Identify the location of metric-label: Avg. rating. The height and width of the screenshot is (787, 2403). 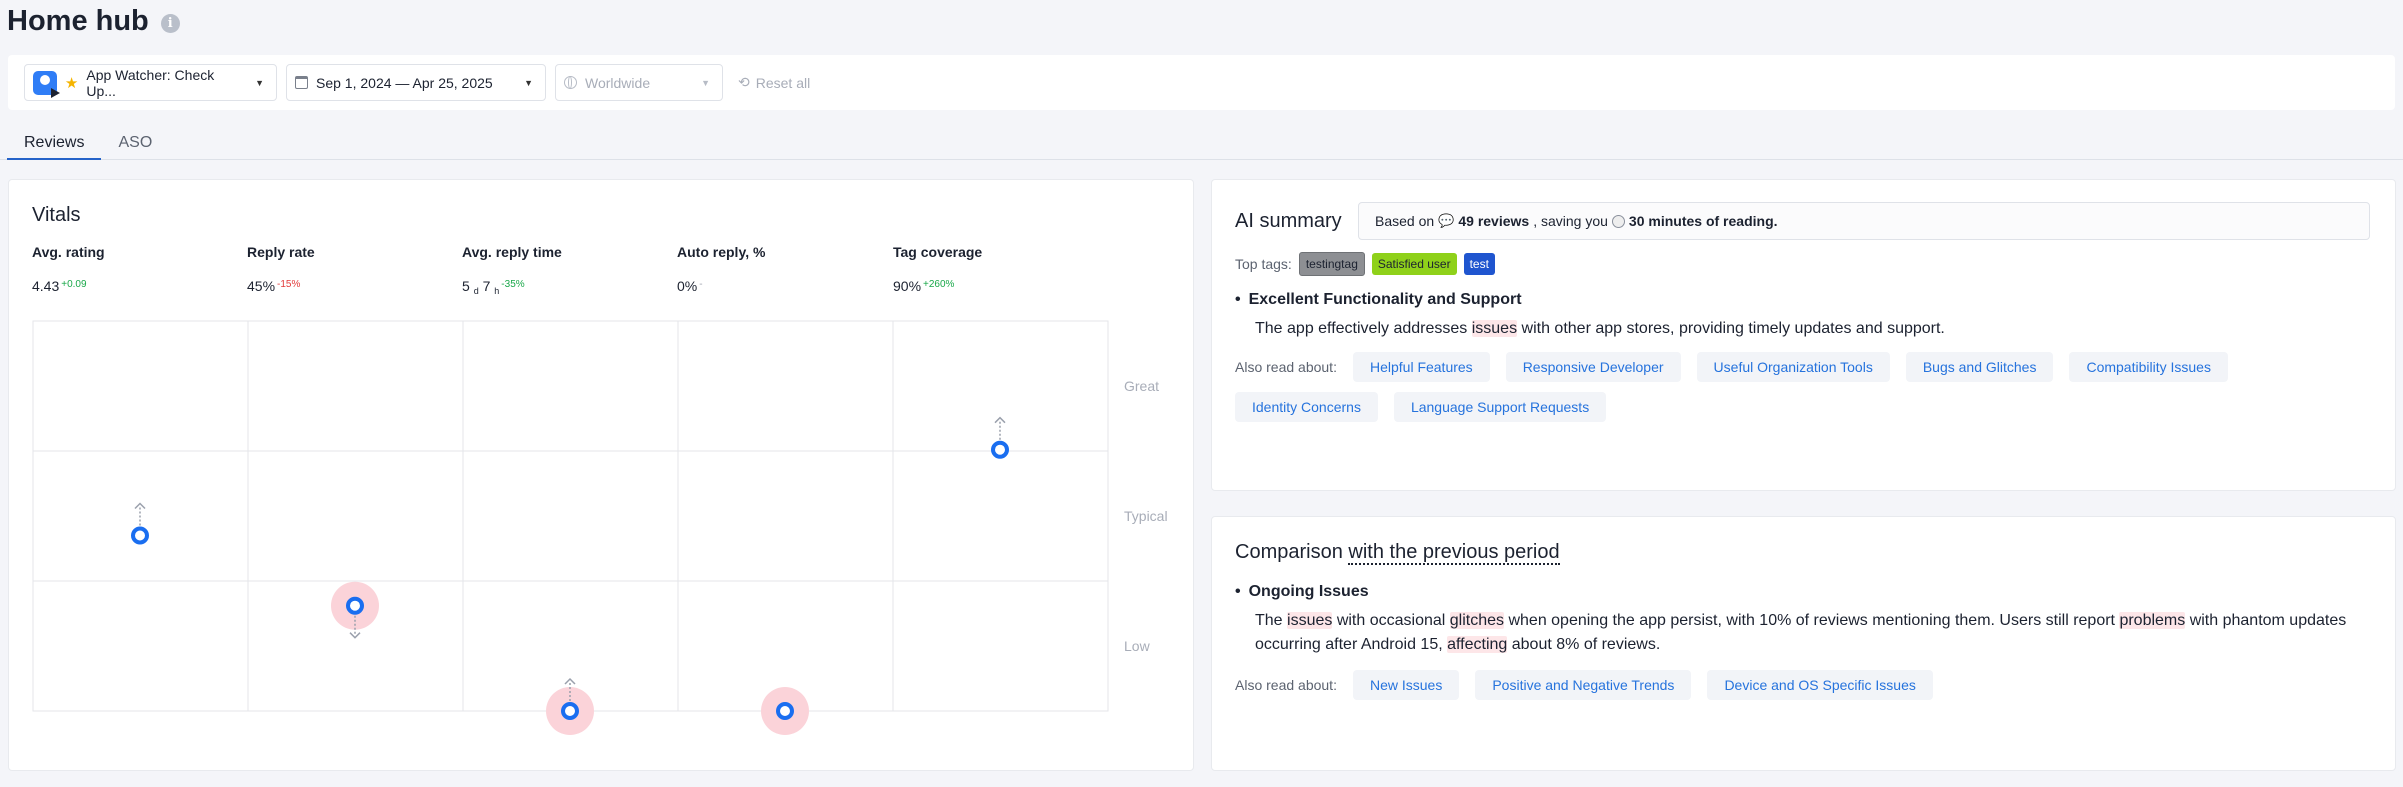
(68, 252).